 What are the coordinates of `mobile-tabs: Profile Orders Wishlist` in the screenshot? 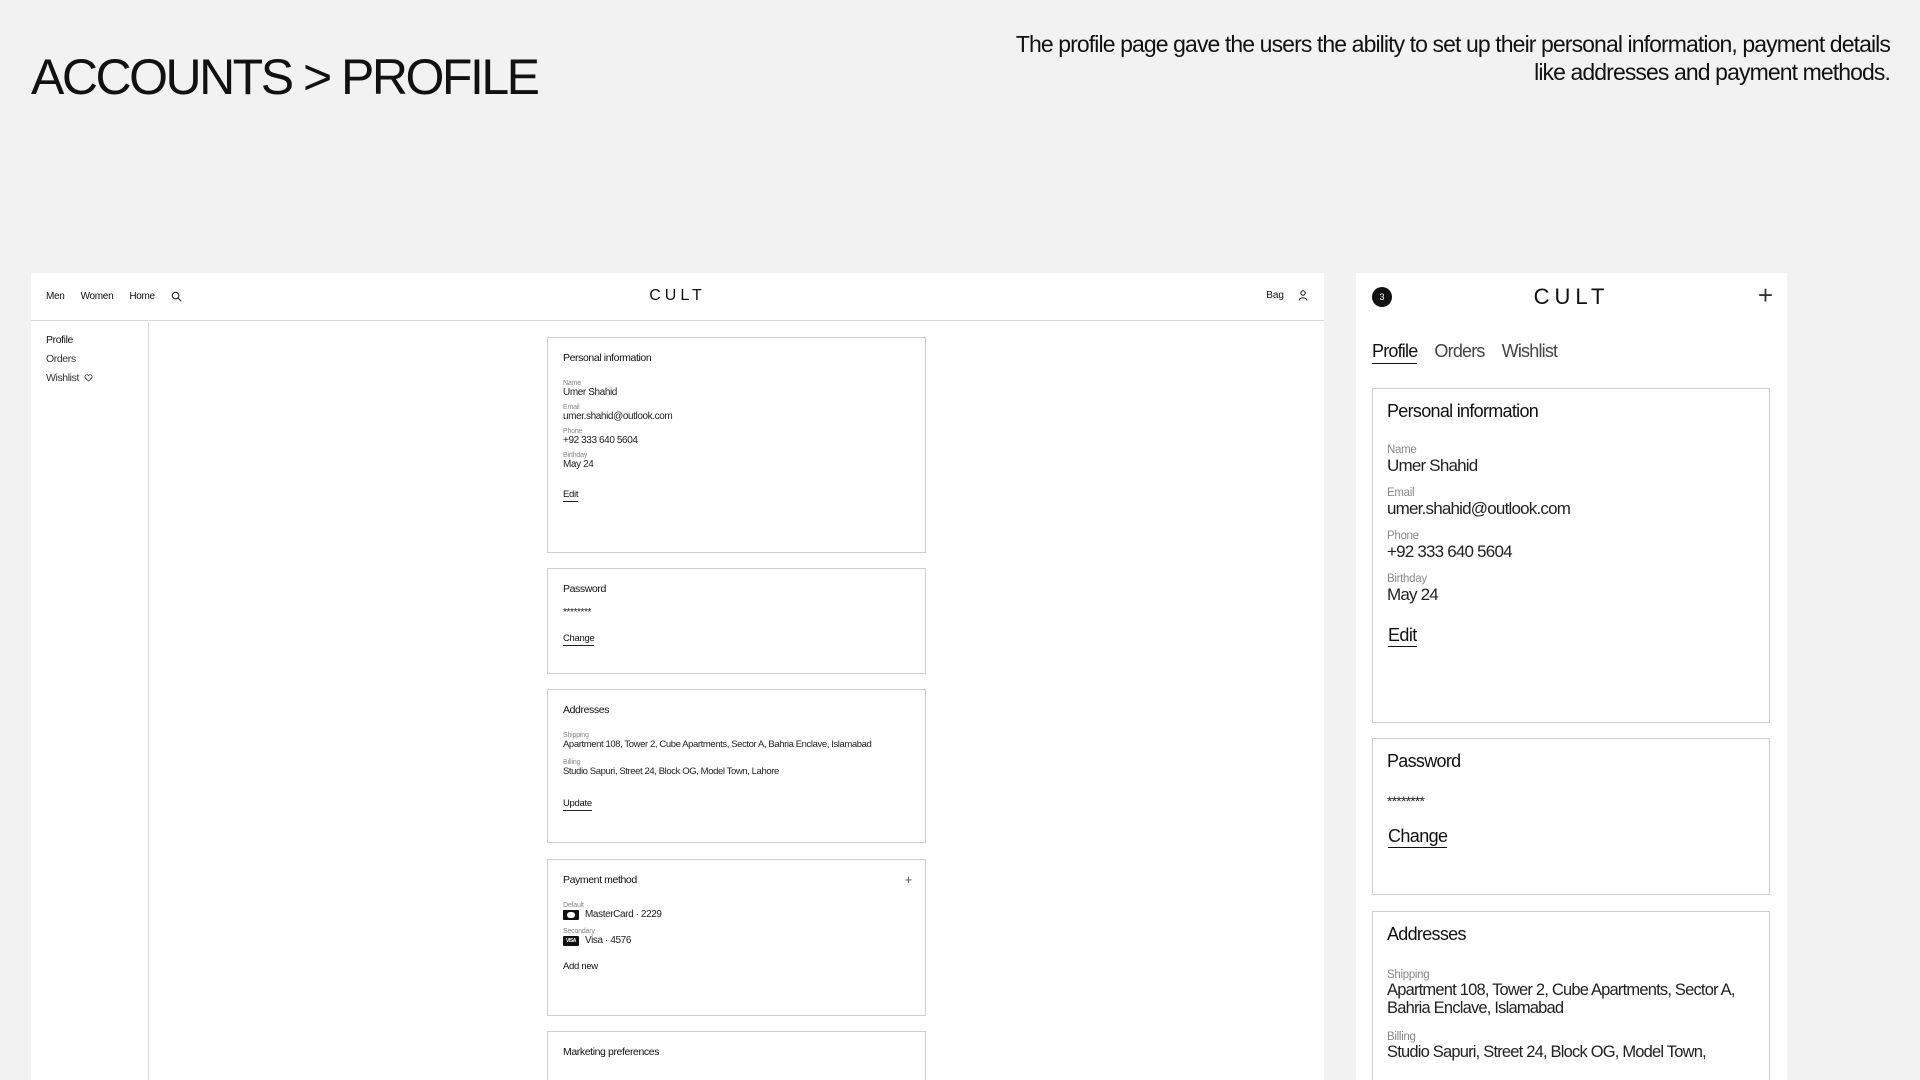 It's located at (1571, 352).